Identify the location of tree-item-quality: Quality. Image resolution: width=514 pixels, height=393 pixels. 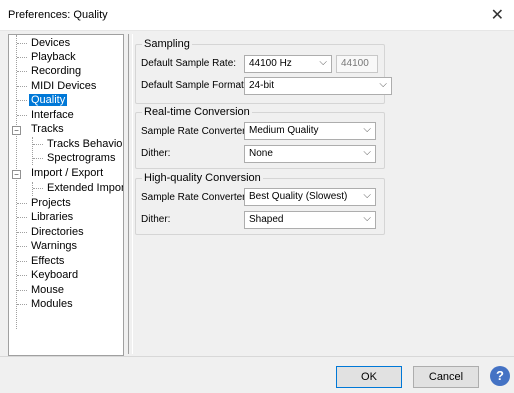
(48, 100).